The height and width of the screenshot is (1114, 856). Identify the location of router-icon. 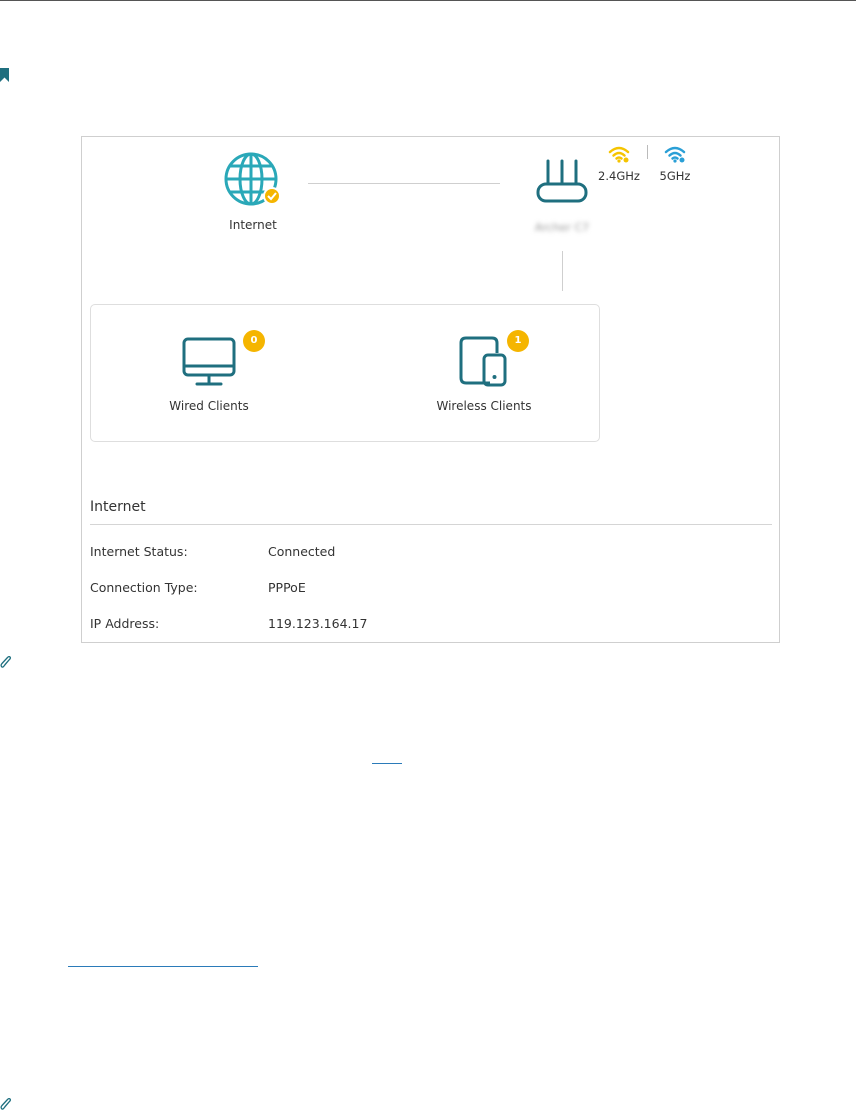
(562, 181).